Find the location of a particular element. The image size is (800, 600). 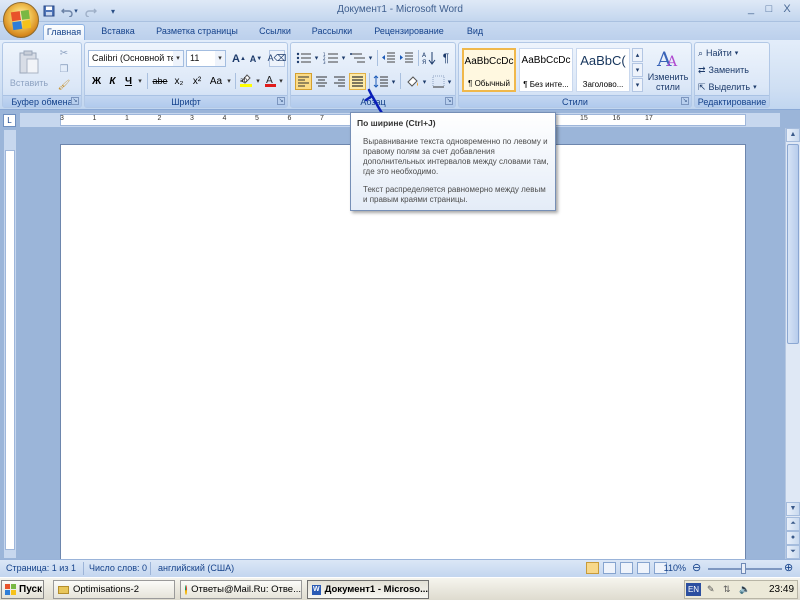

tab-insert: Вставка is located at coordinates (118, 32).